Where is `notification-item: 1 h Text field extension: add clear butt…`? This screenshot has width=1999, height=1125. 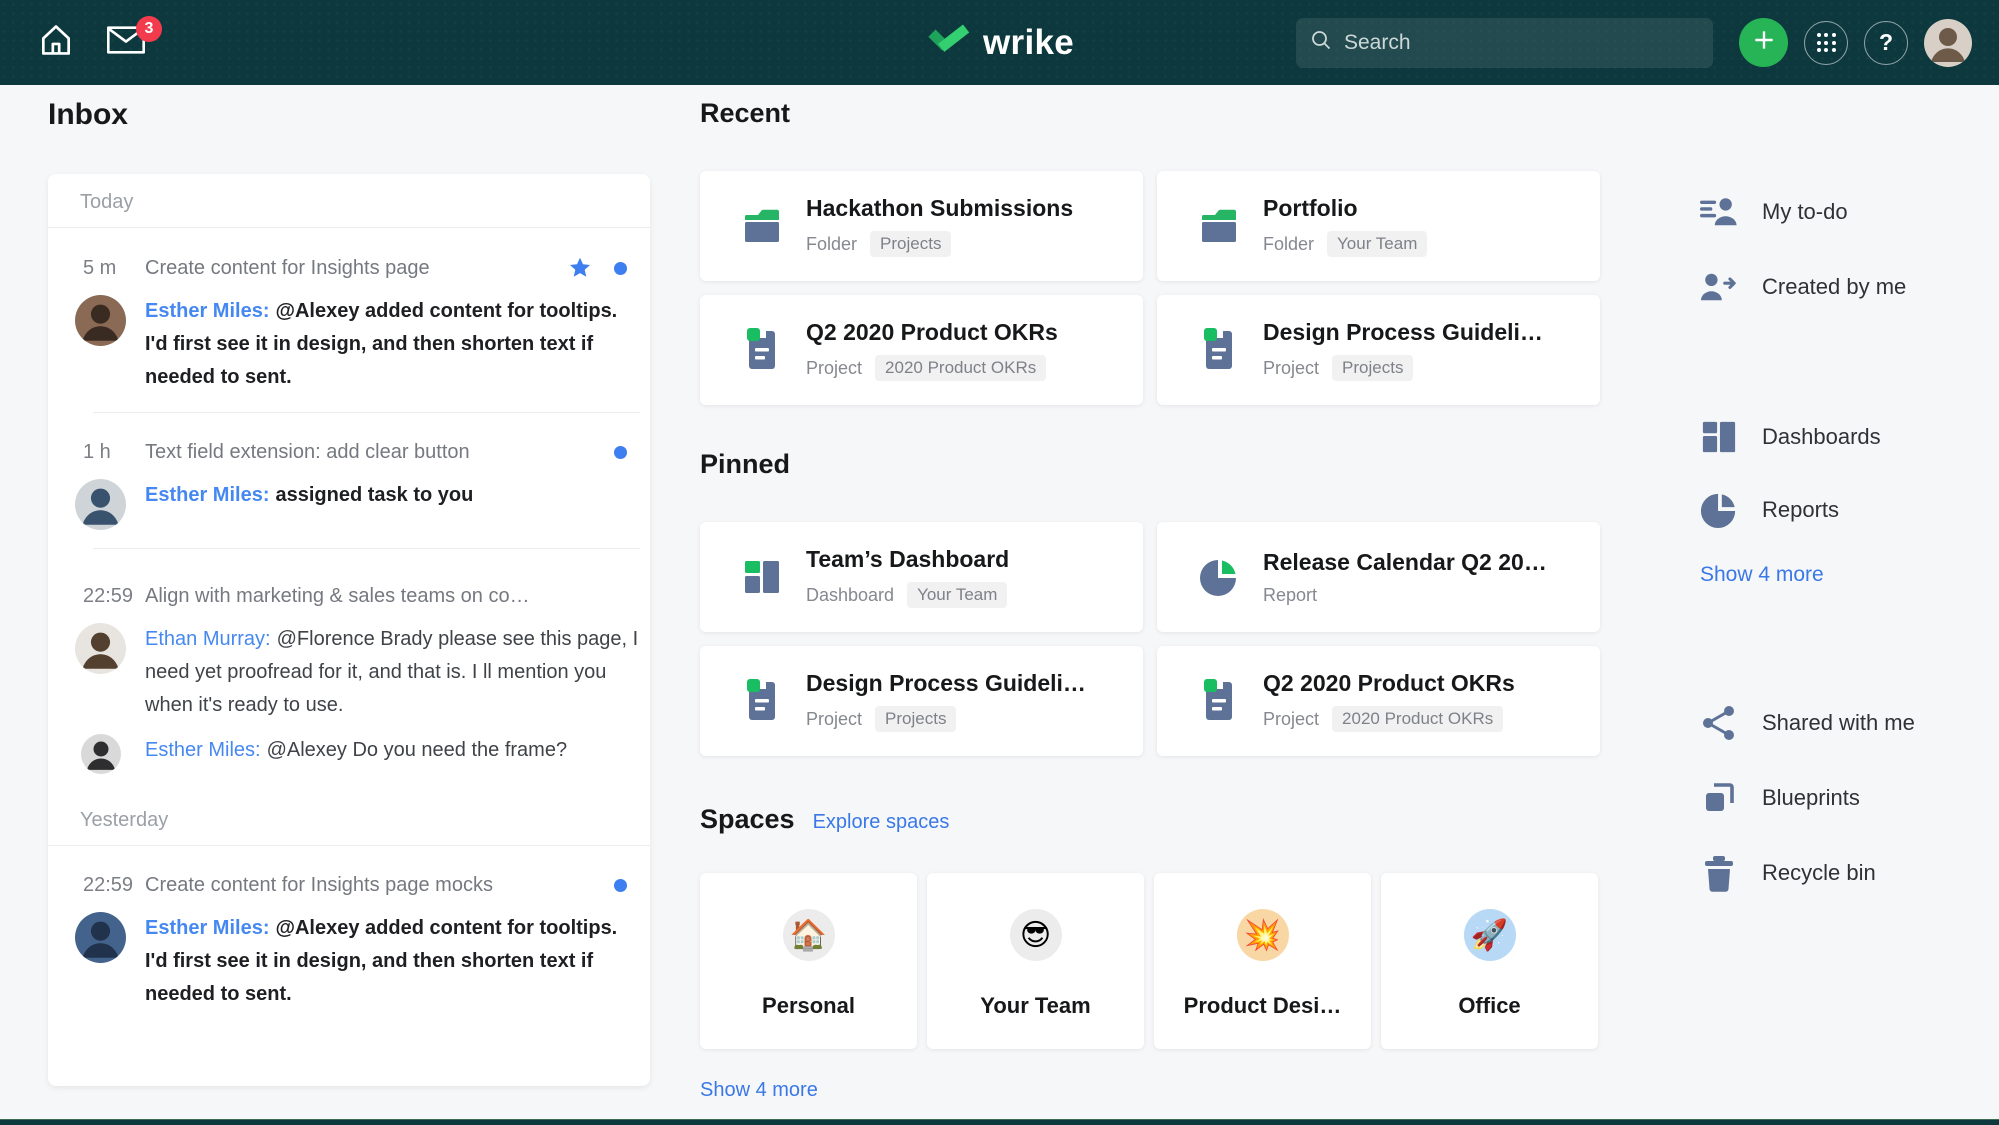 notification-item: 1 h Text field extension: add clear butt… is located at coordinates (349, 480).